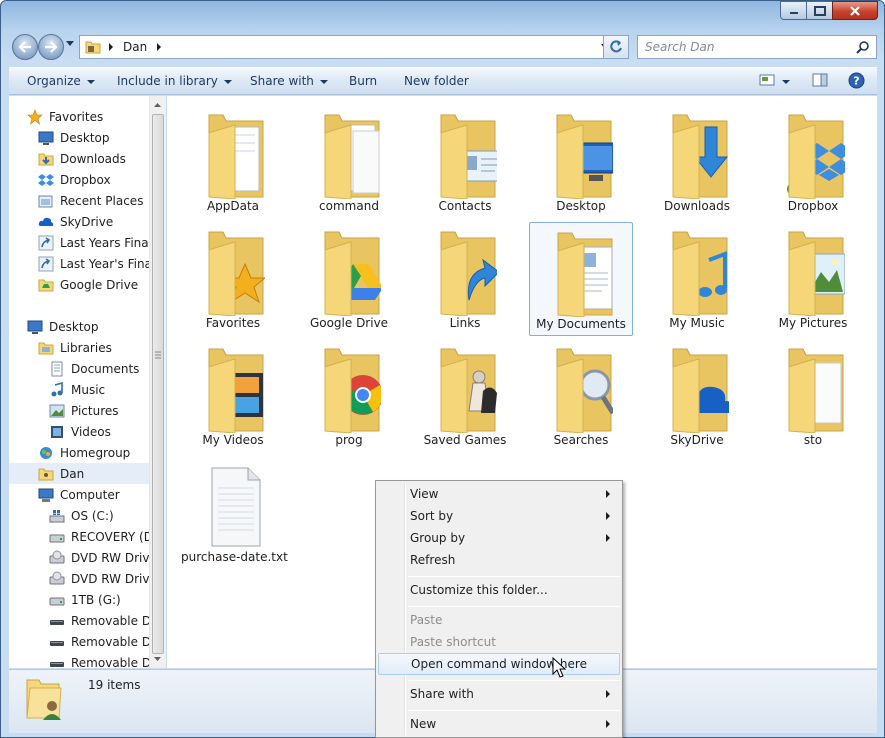 The width and height of the screenshot is (885, 738). What do you see at coordinates (79, 494) in the screenshot?
I see `sidebar-item-computer: Computer` at bounding box center [79, 494].